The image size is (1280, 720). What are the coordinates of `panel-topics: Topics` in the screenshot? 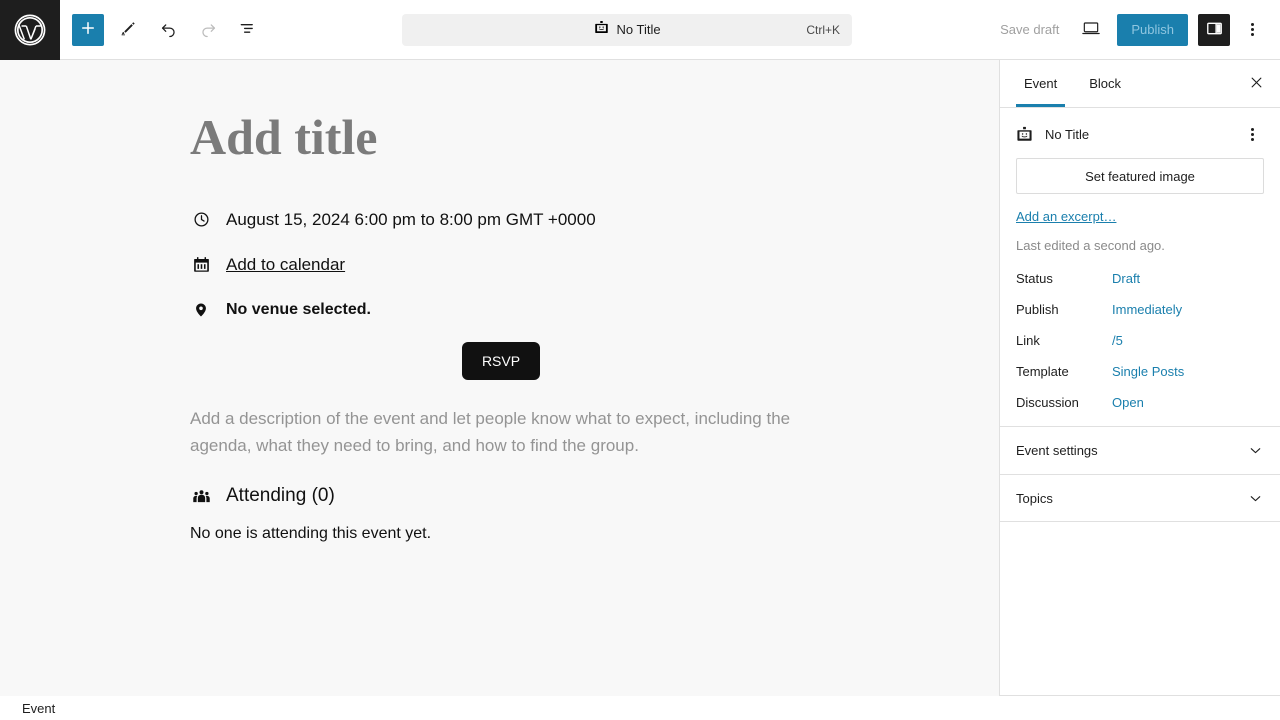 It's located at (1140, 498).